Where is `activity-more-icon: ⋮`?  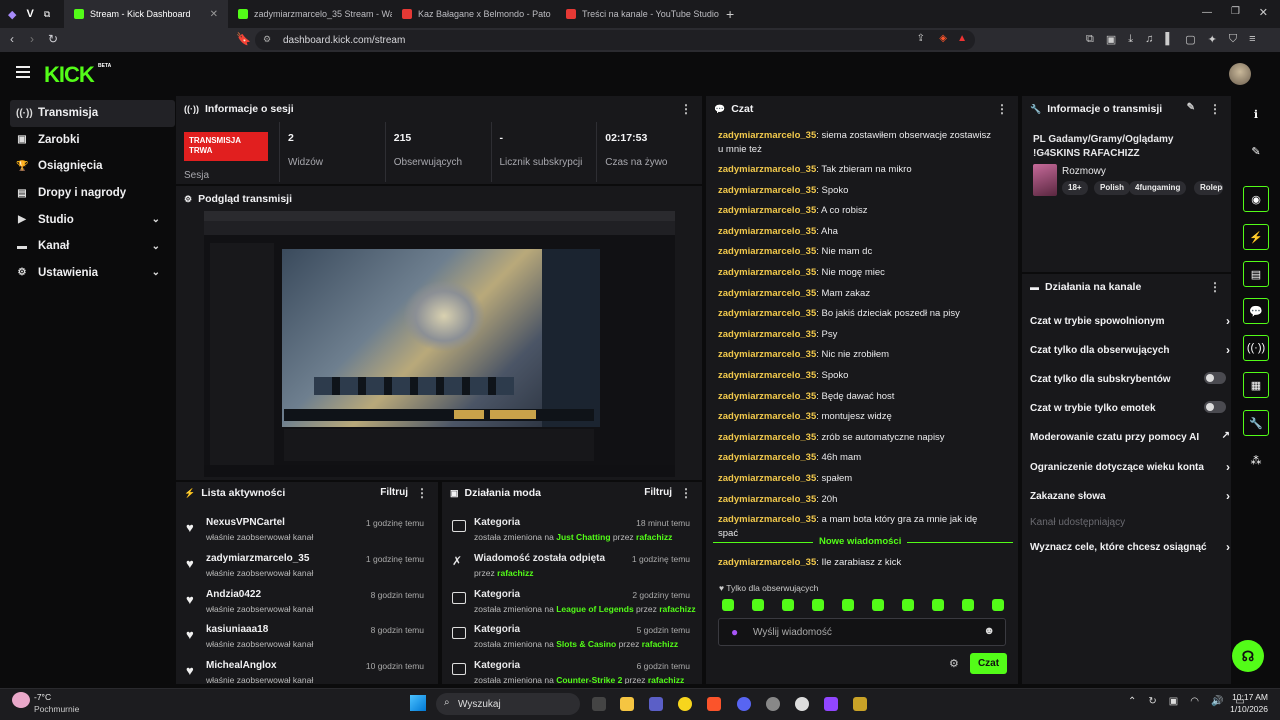
activity-more-icon: ⋮ is located at coordinates (422, 493).